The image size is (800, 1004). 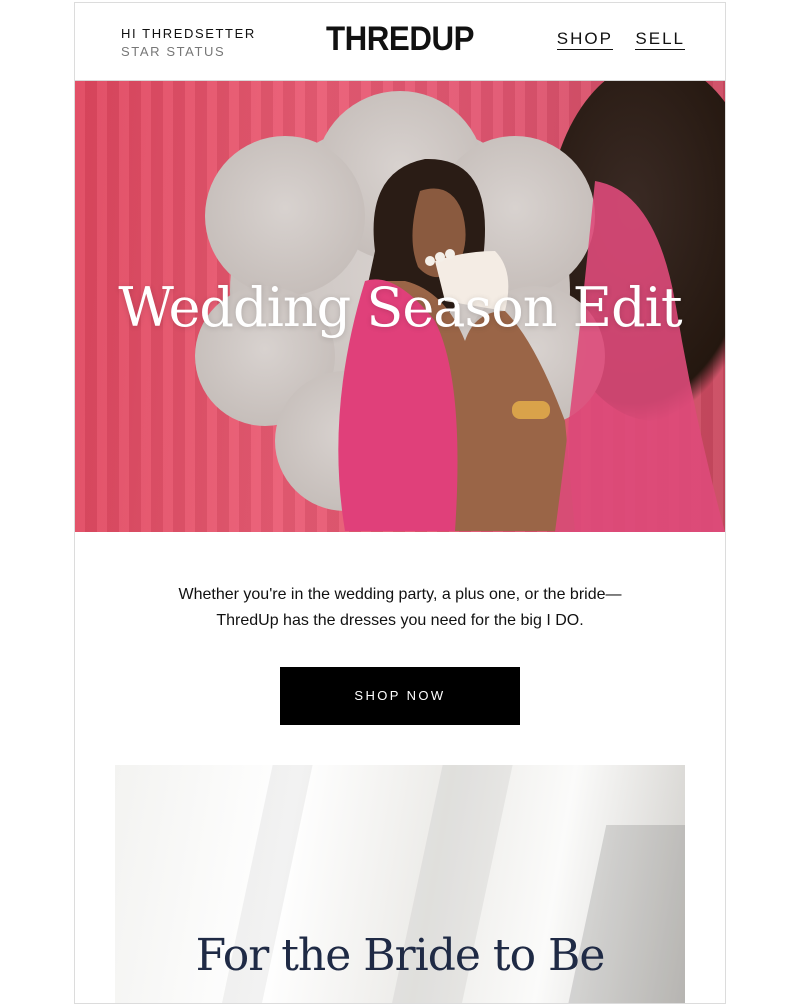 I want to click on nav-sell-link: SELL, so click(x=660, y=39).